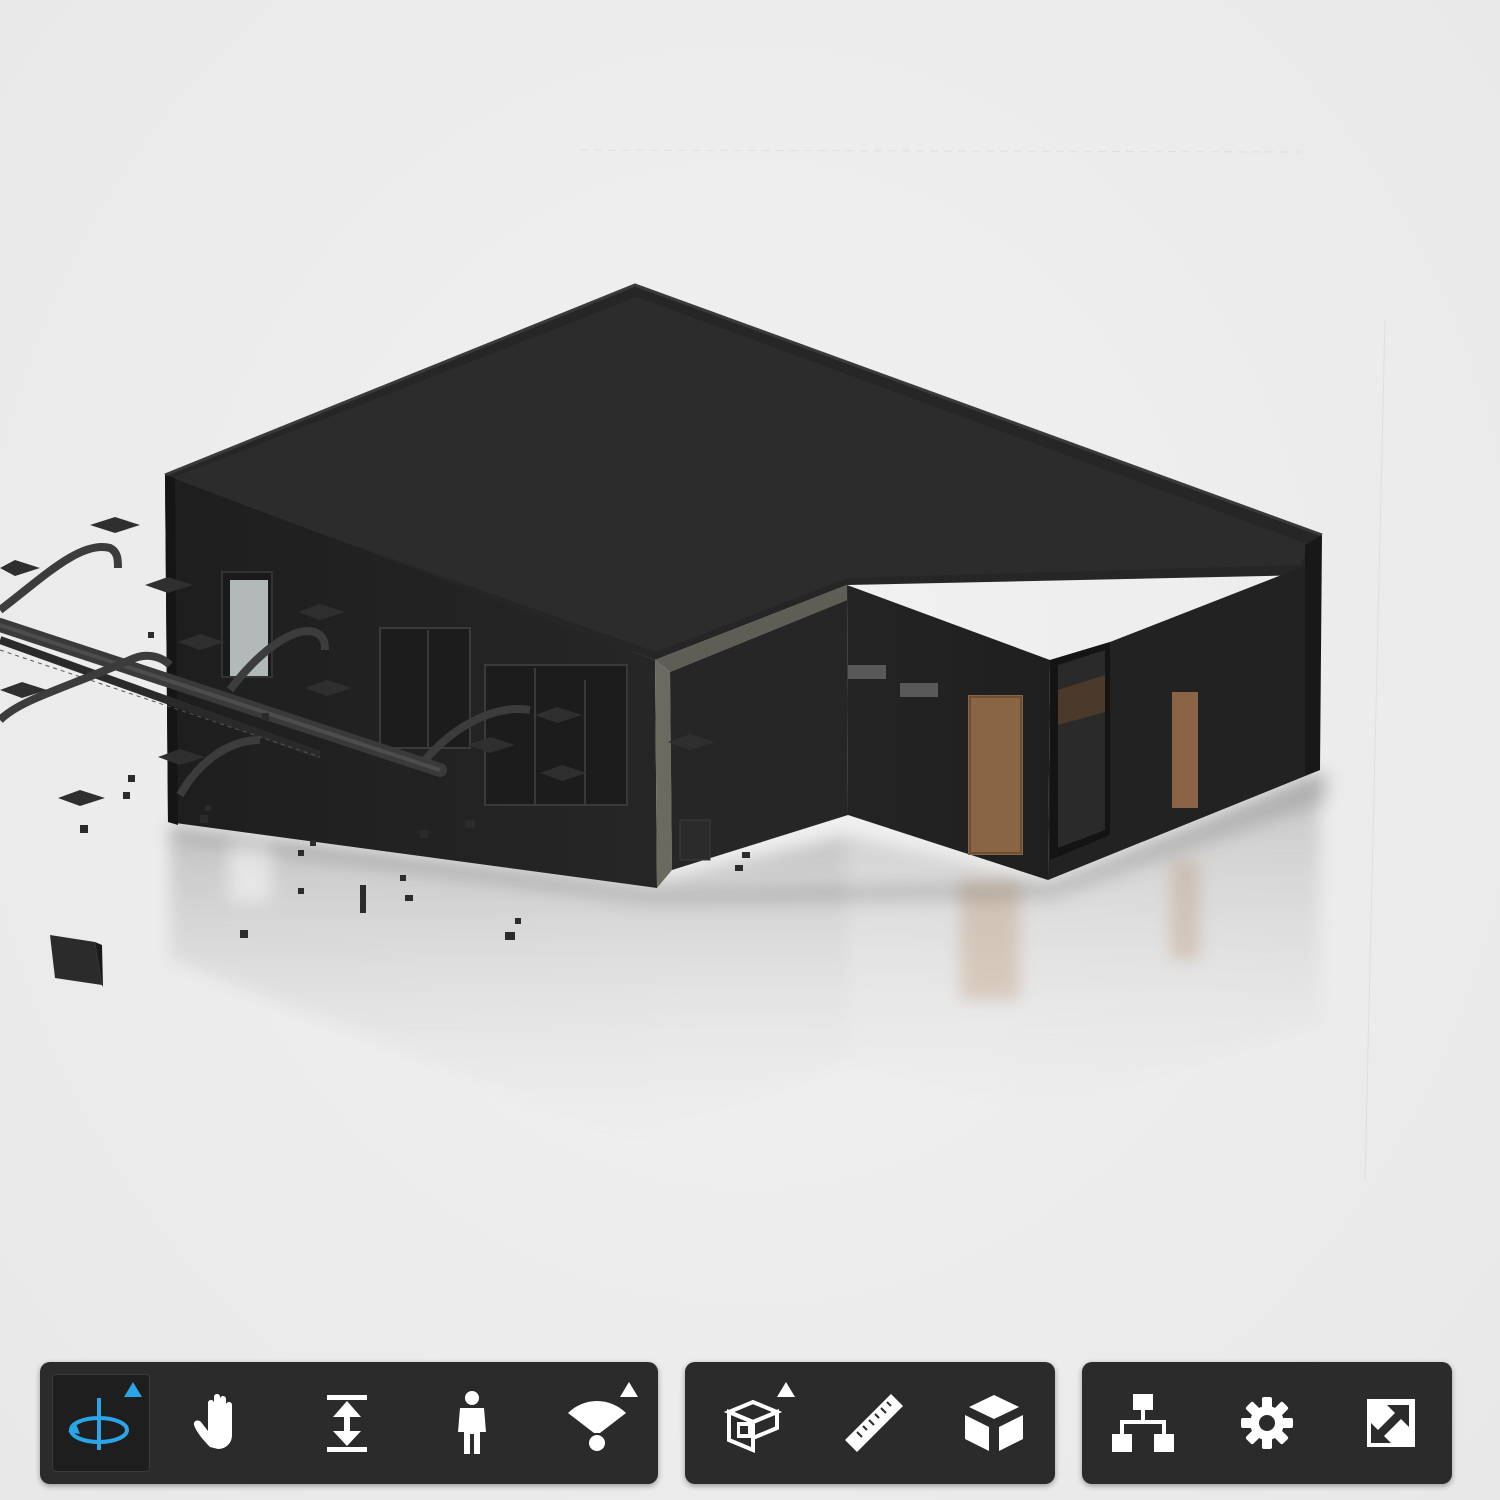 The image size is (1500, 1500). I want to click on explode-model-button, so click(994, 1423).